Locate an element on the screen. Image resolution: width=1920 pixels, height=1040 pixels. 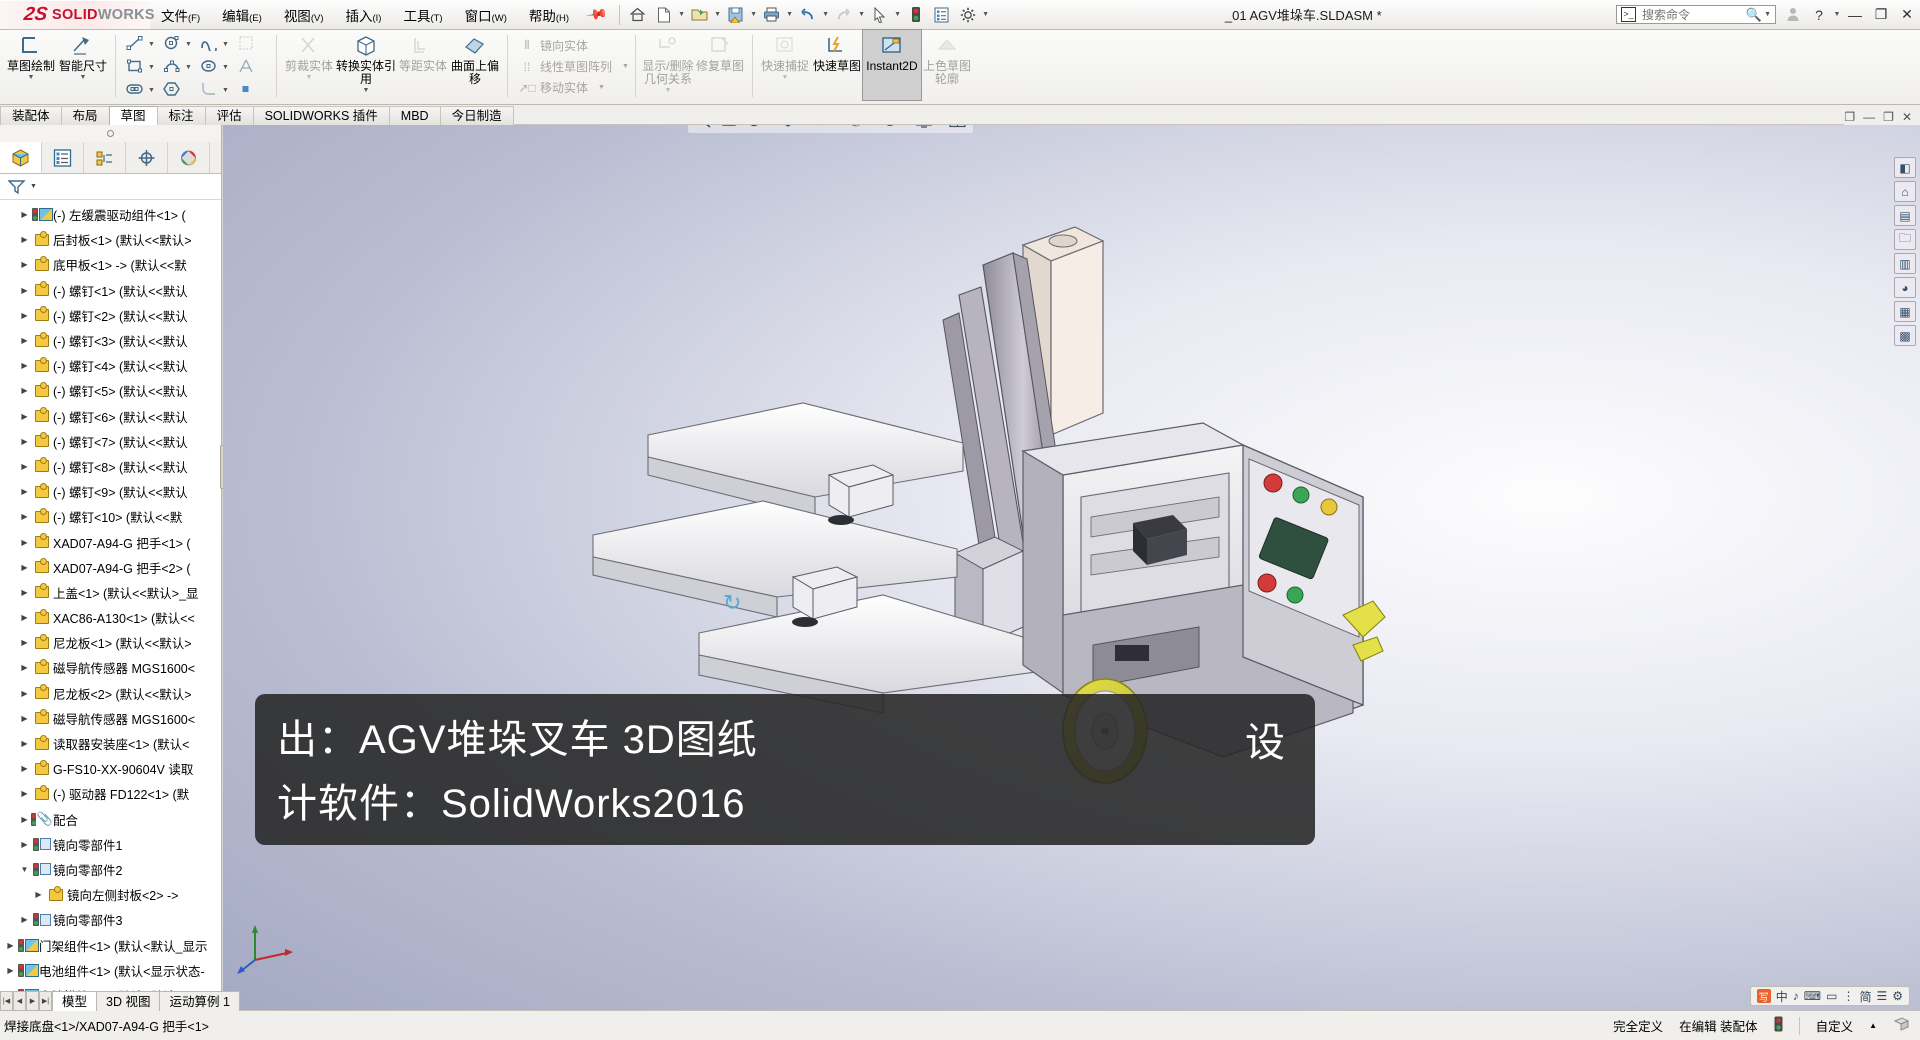
file-explorer-icon: 🗀 is located at coordinates (1905, 239).